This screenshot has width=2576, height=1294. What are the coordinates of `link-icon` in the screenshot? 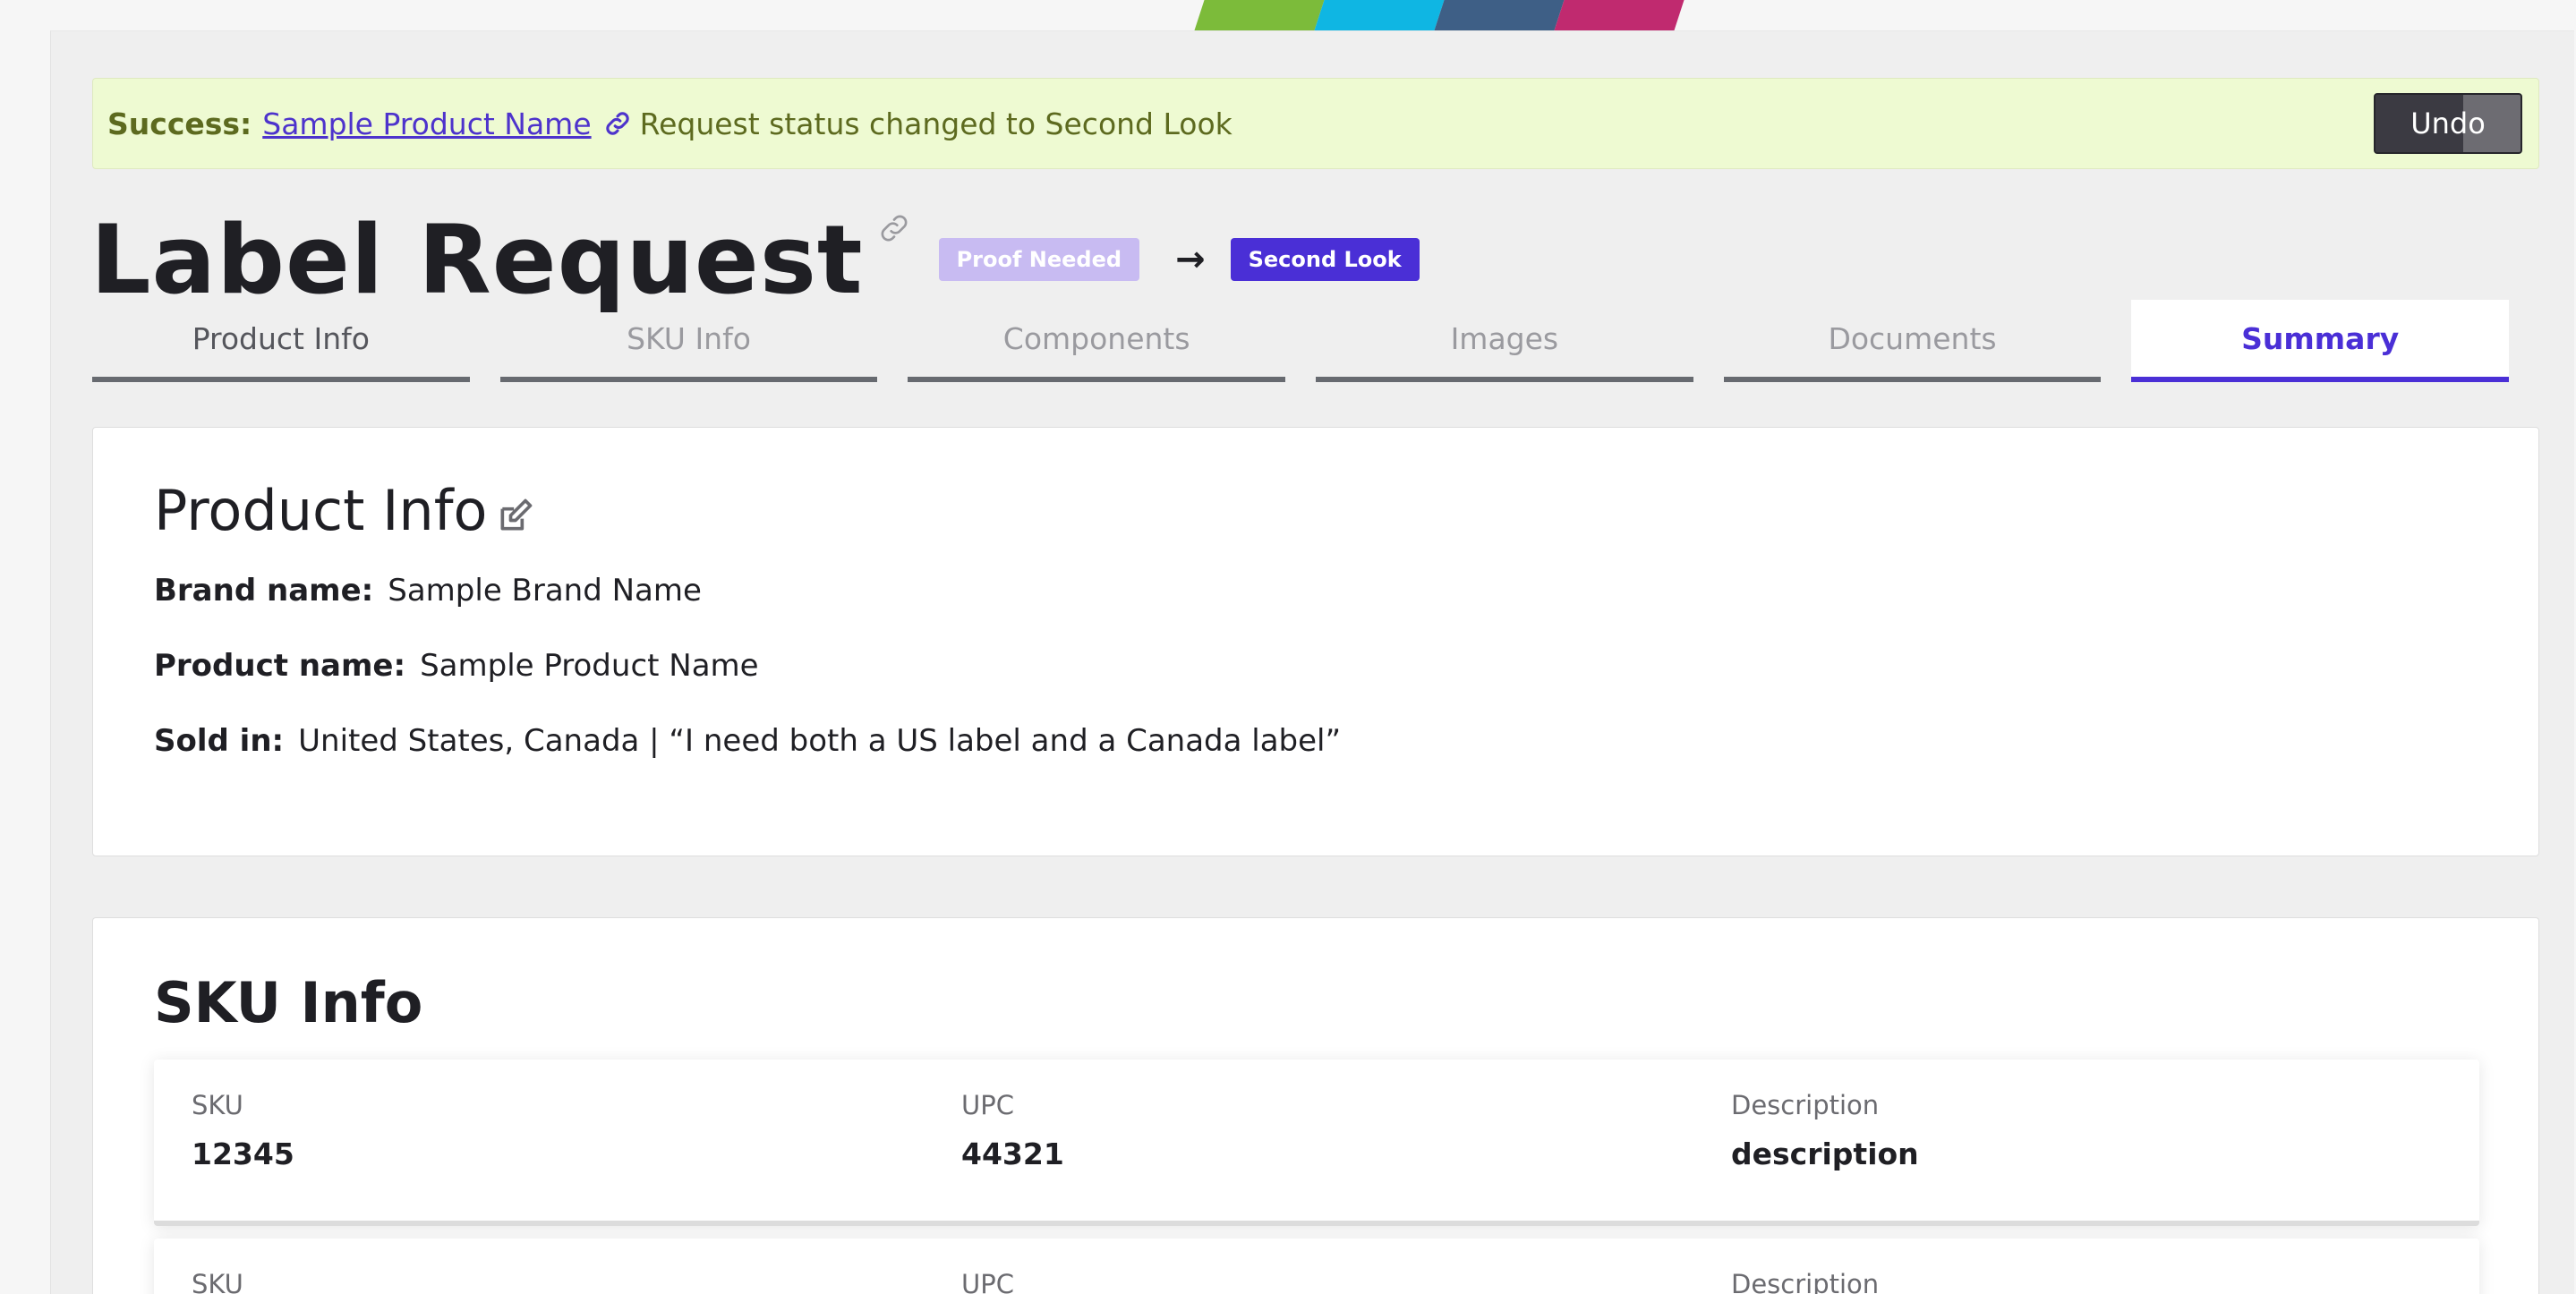 It's located at (617, 124).